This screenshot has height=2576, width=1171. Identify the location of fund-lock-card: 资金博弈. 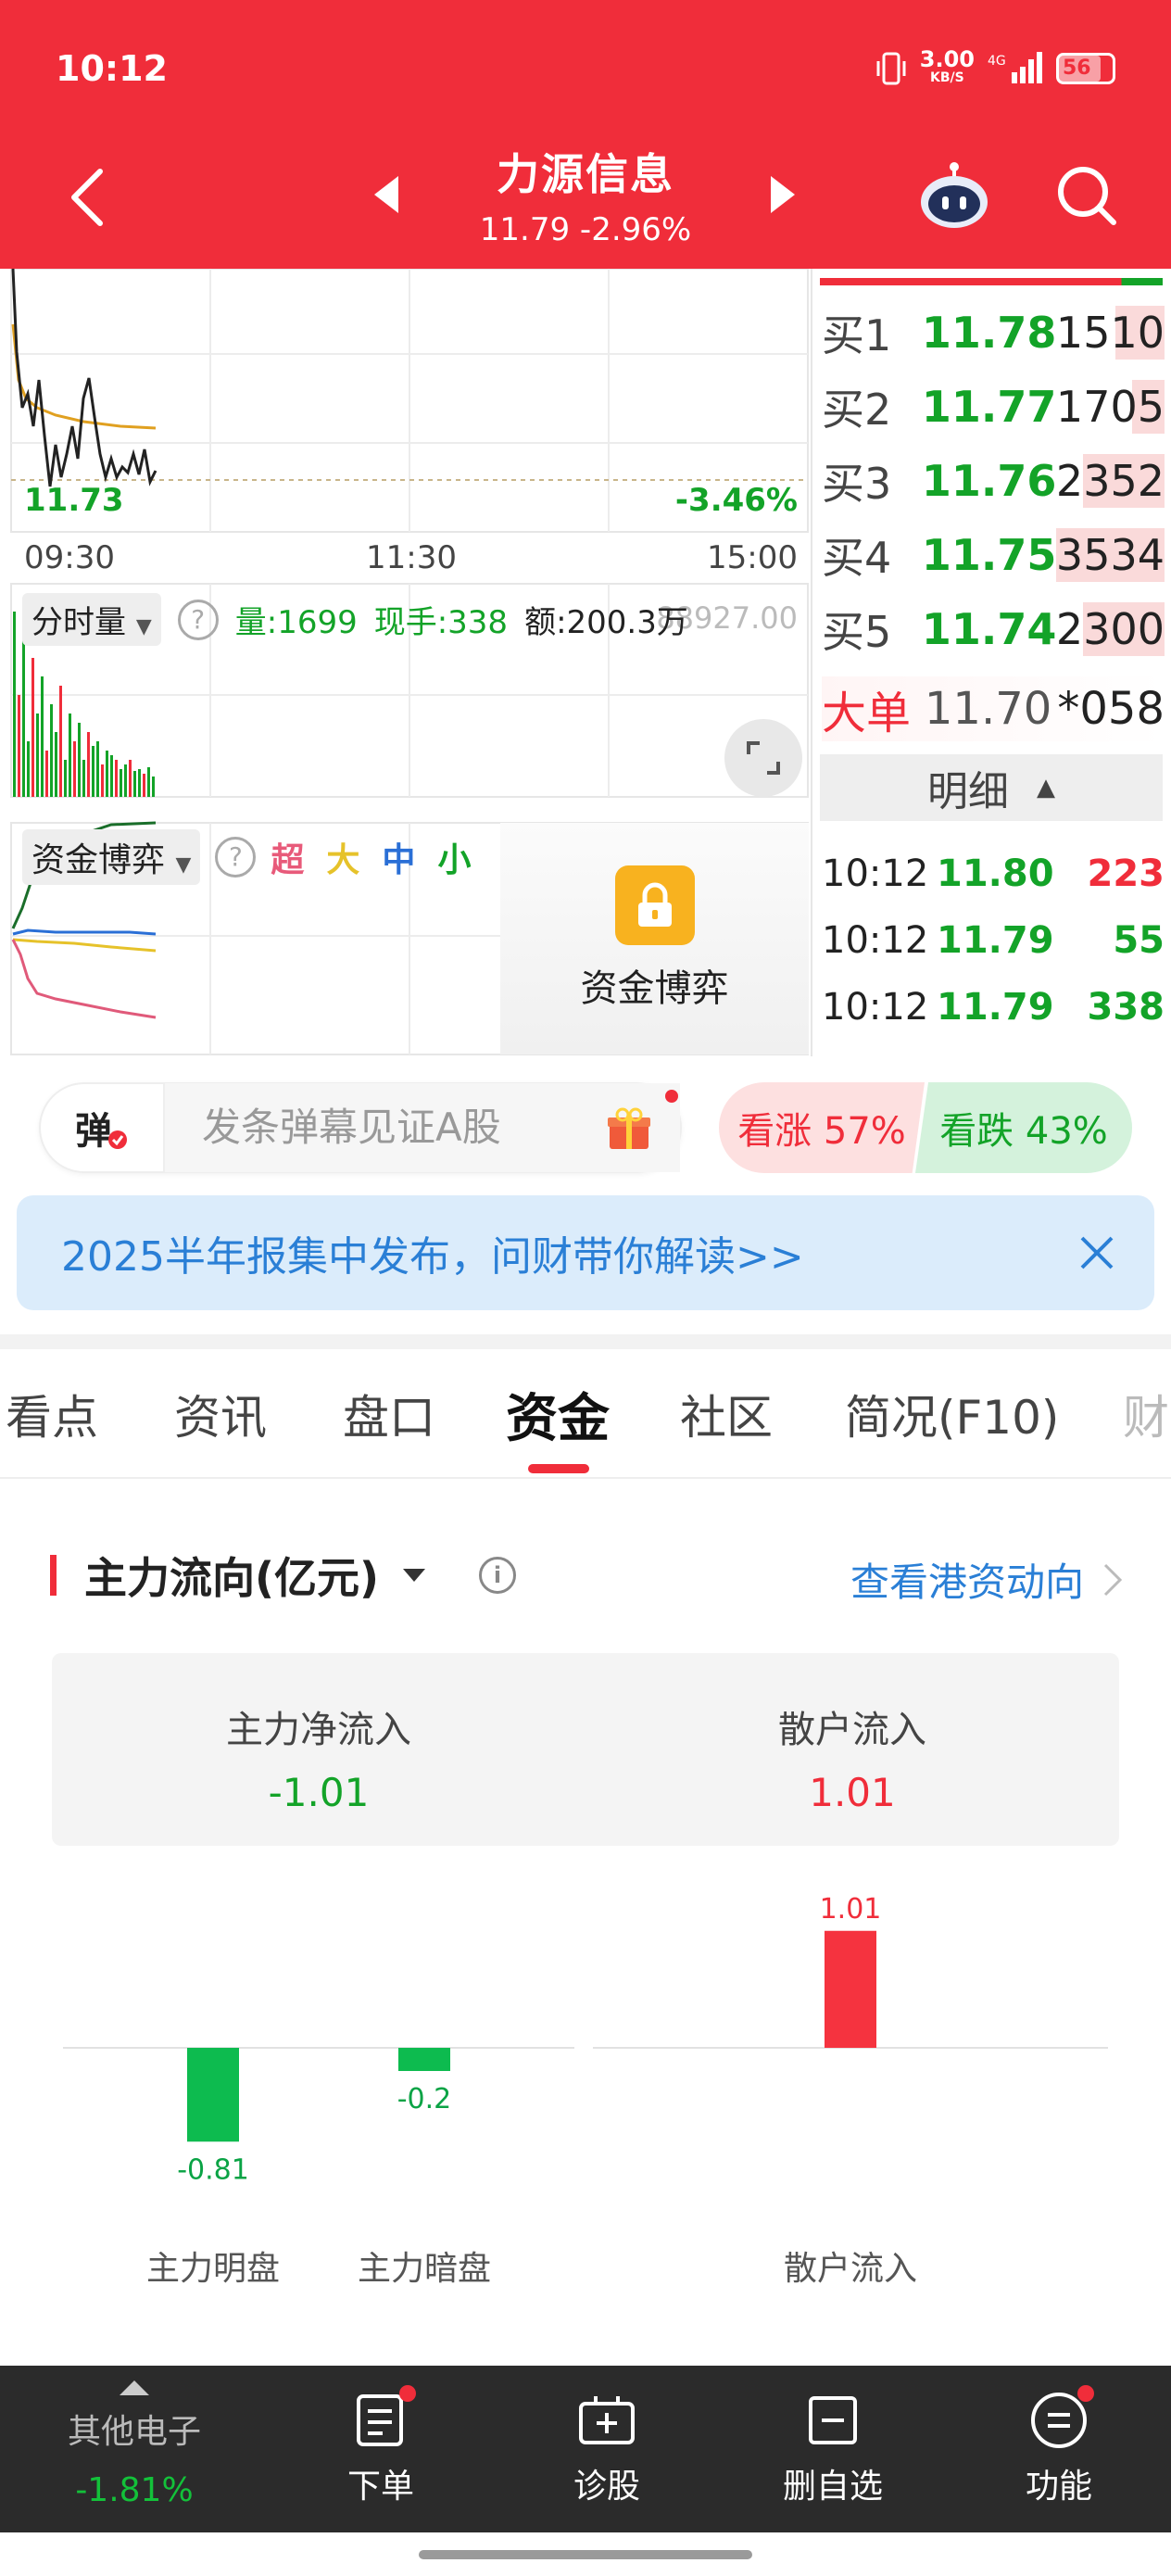
(655, 938).